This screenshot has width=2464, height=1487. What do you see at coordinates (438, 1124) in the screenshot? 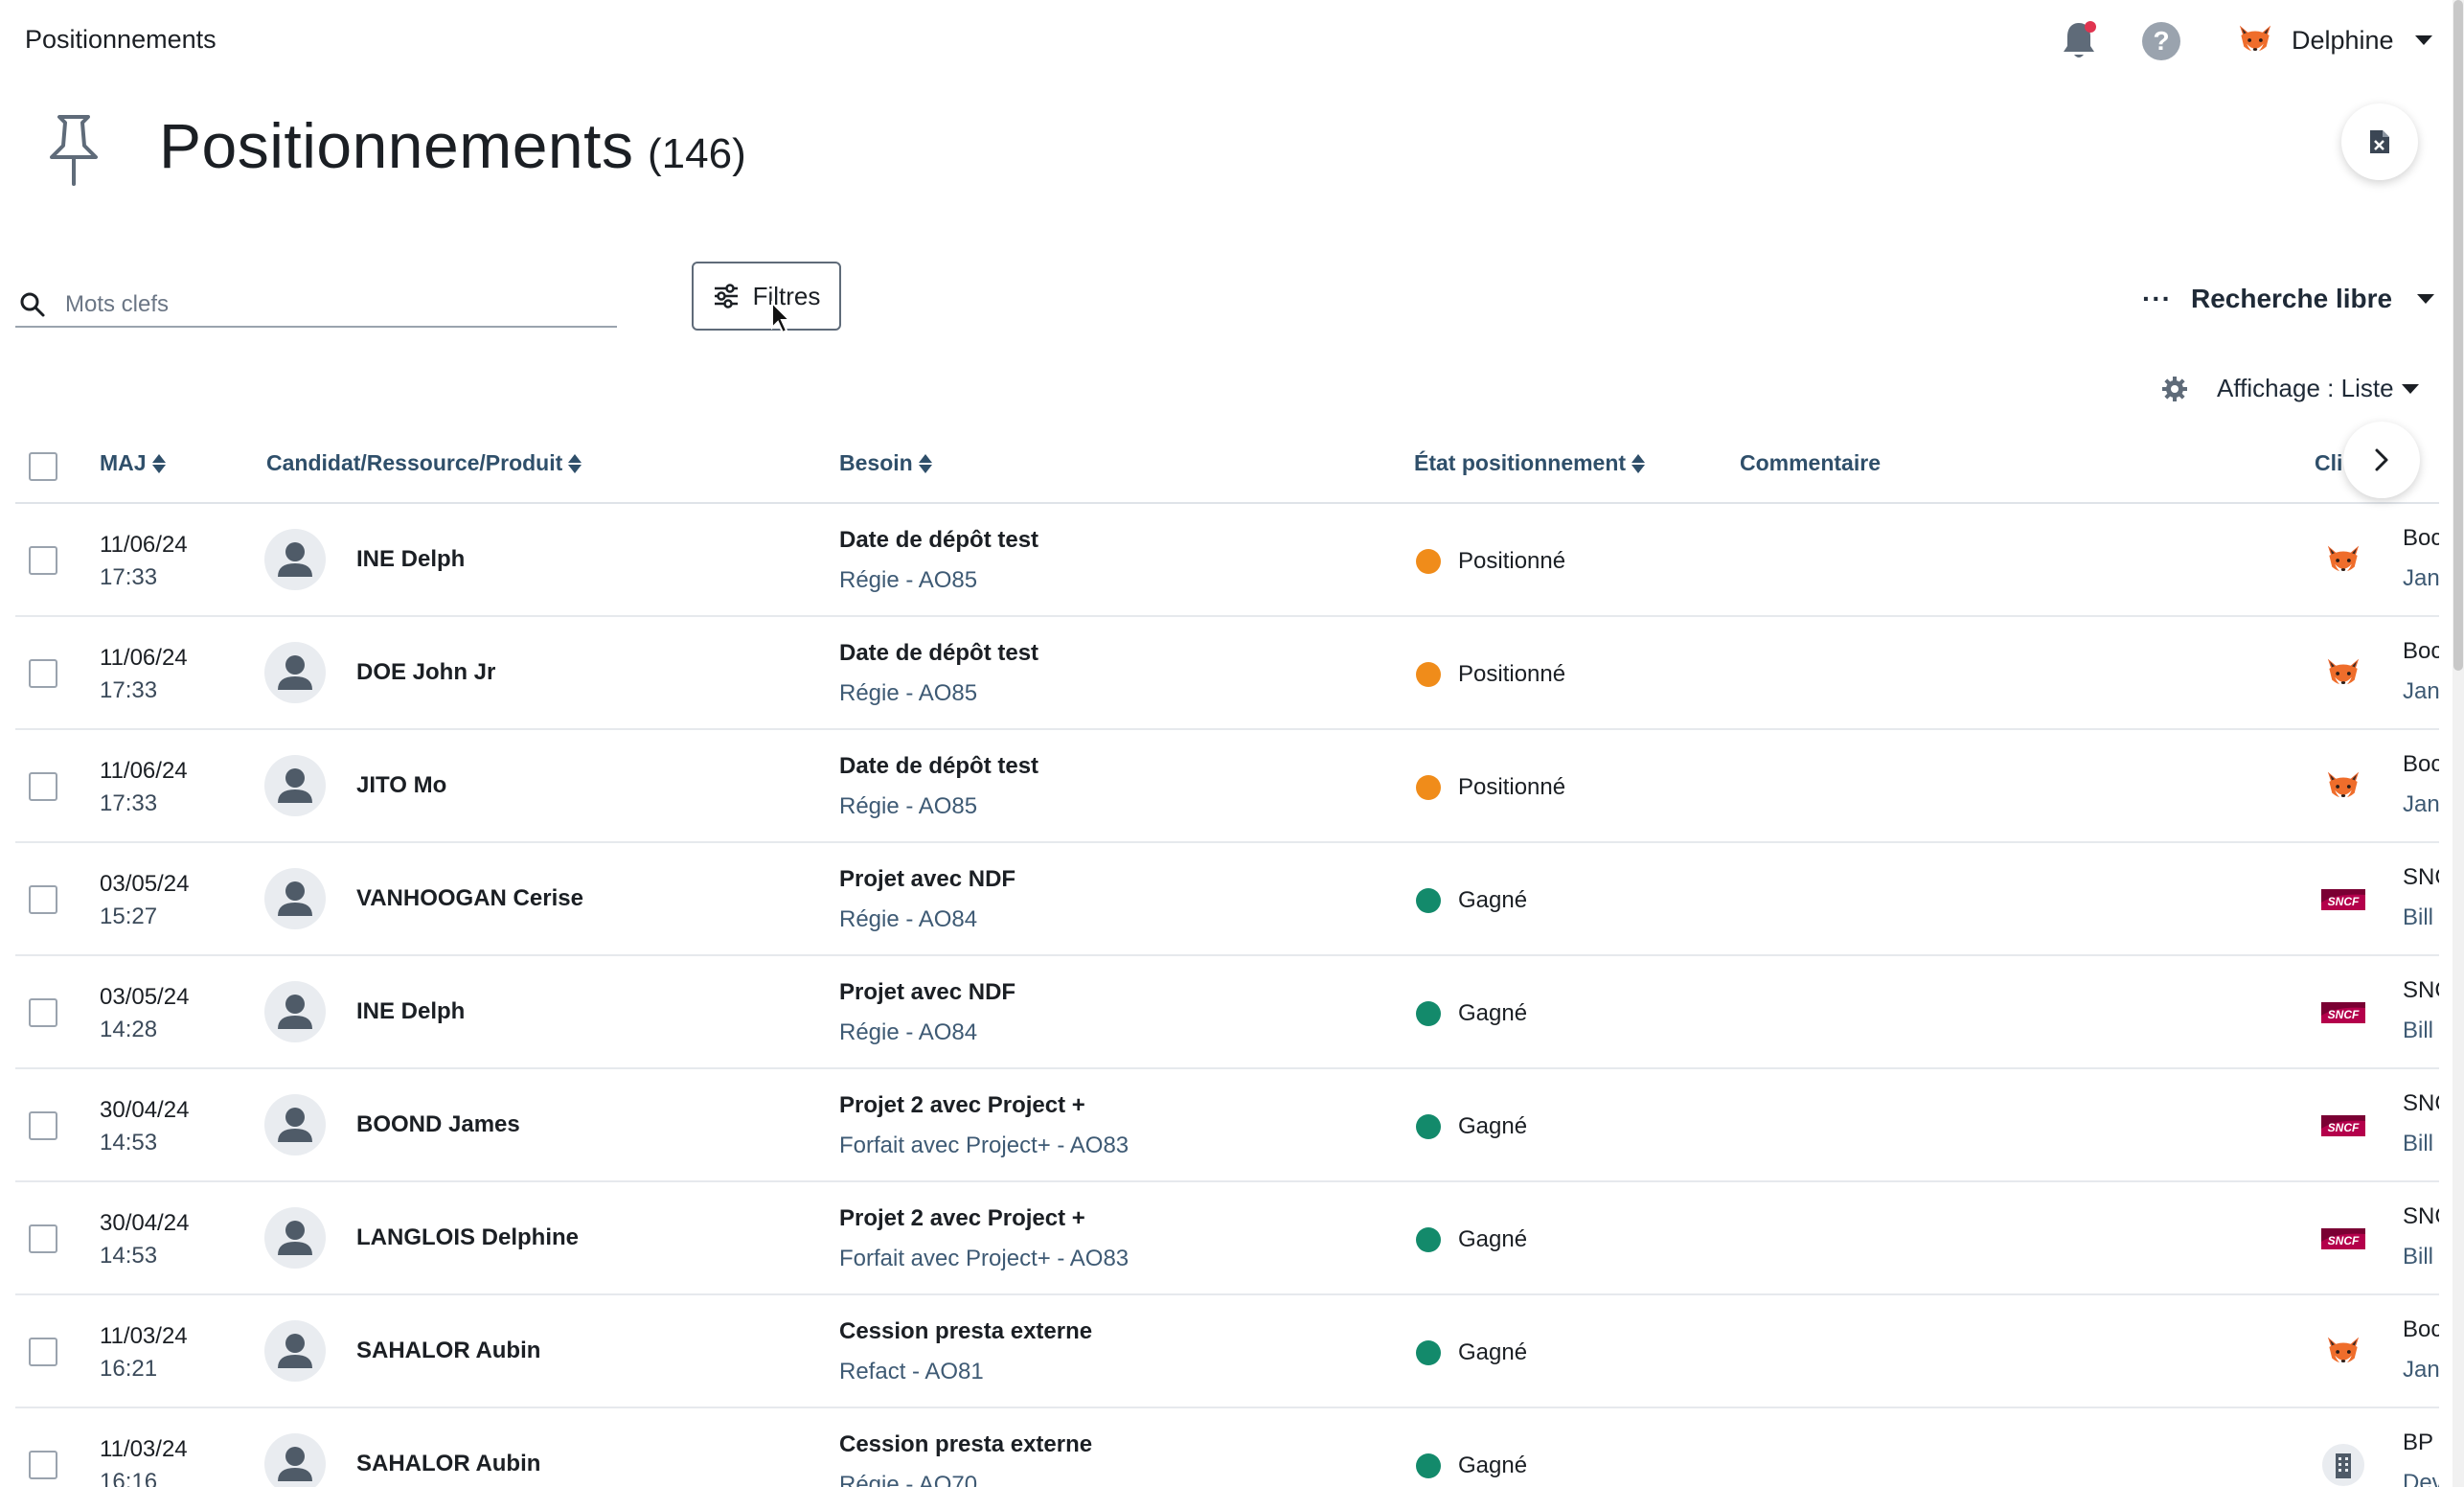
I see `candidate-name: BOOND James` at bounding box center [438, 1124].